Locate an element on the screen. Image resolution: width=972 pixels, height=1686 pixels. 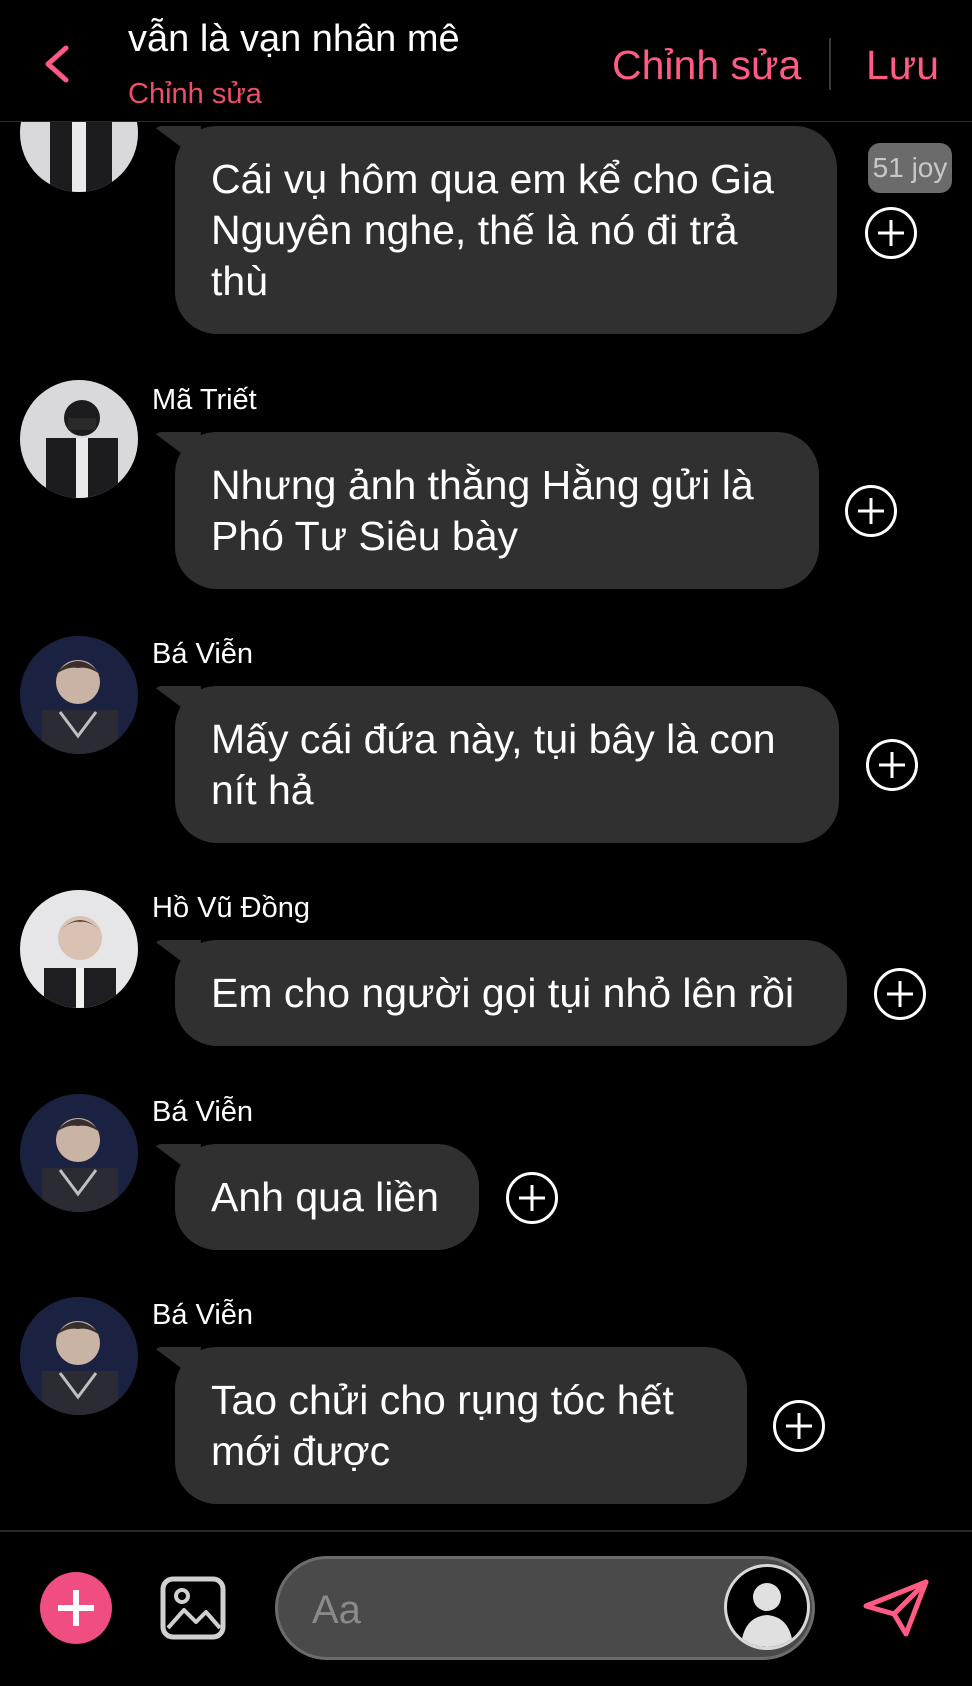
reaction-badge: 51 joy is located at coordinates (910, 168).